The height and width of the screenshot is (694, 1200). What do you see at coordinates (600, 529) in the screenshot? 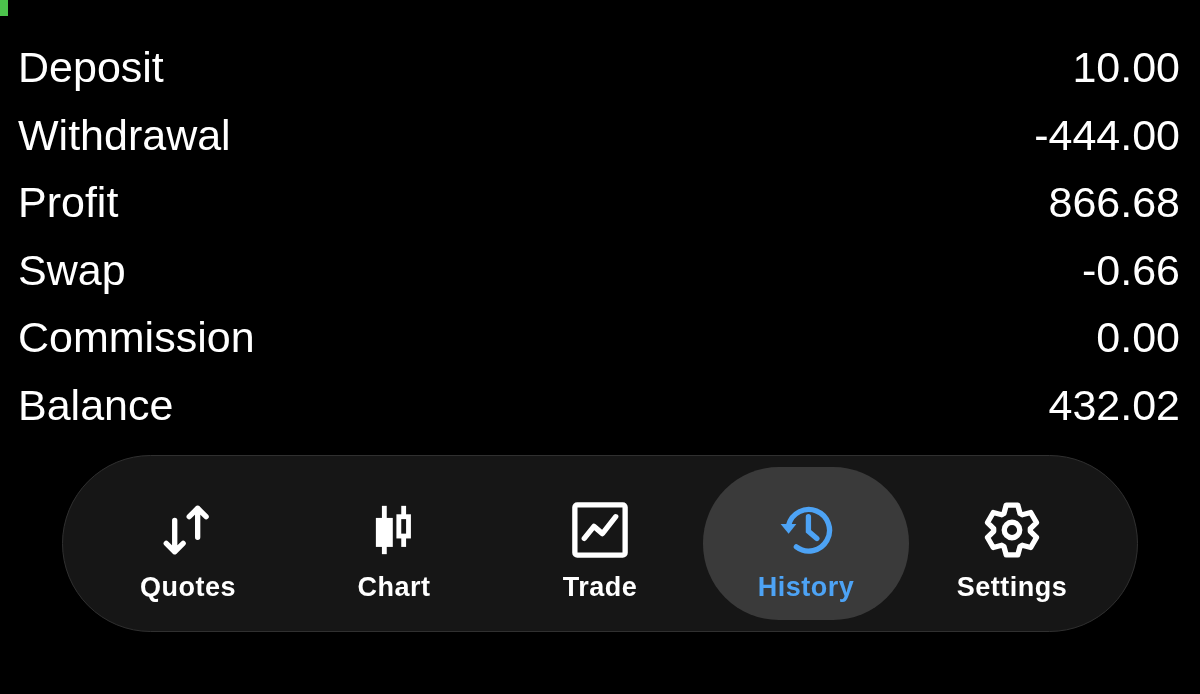
I see `chart-frame-icon` at bounding box center [600, 529].